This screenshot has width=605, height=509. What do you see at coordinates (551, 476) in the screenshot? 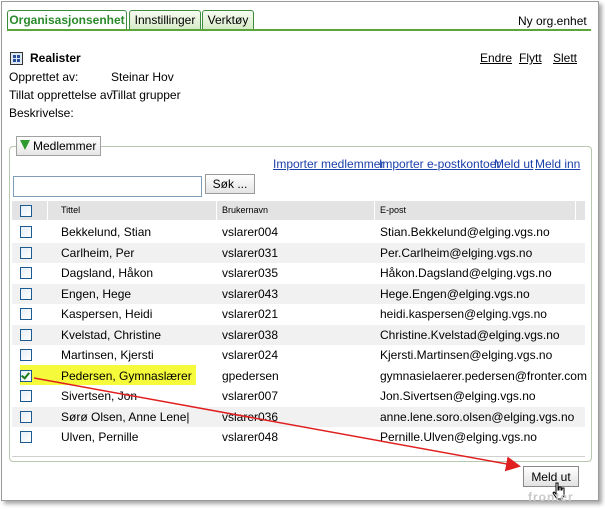
I see `leave-button: Meld ut` at bounding box center [551, 476].